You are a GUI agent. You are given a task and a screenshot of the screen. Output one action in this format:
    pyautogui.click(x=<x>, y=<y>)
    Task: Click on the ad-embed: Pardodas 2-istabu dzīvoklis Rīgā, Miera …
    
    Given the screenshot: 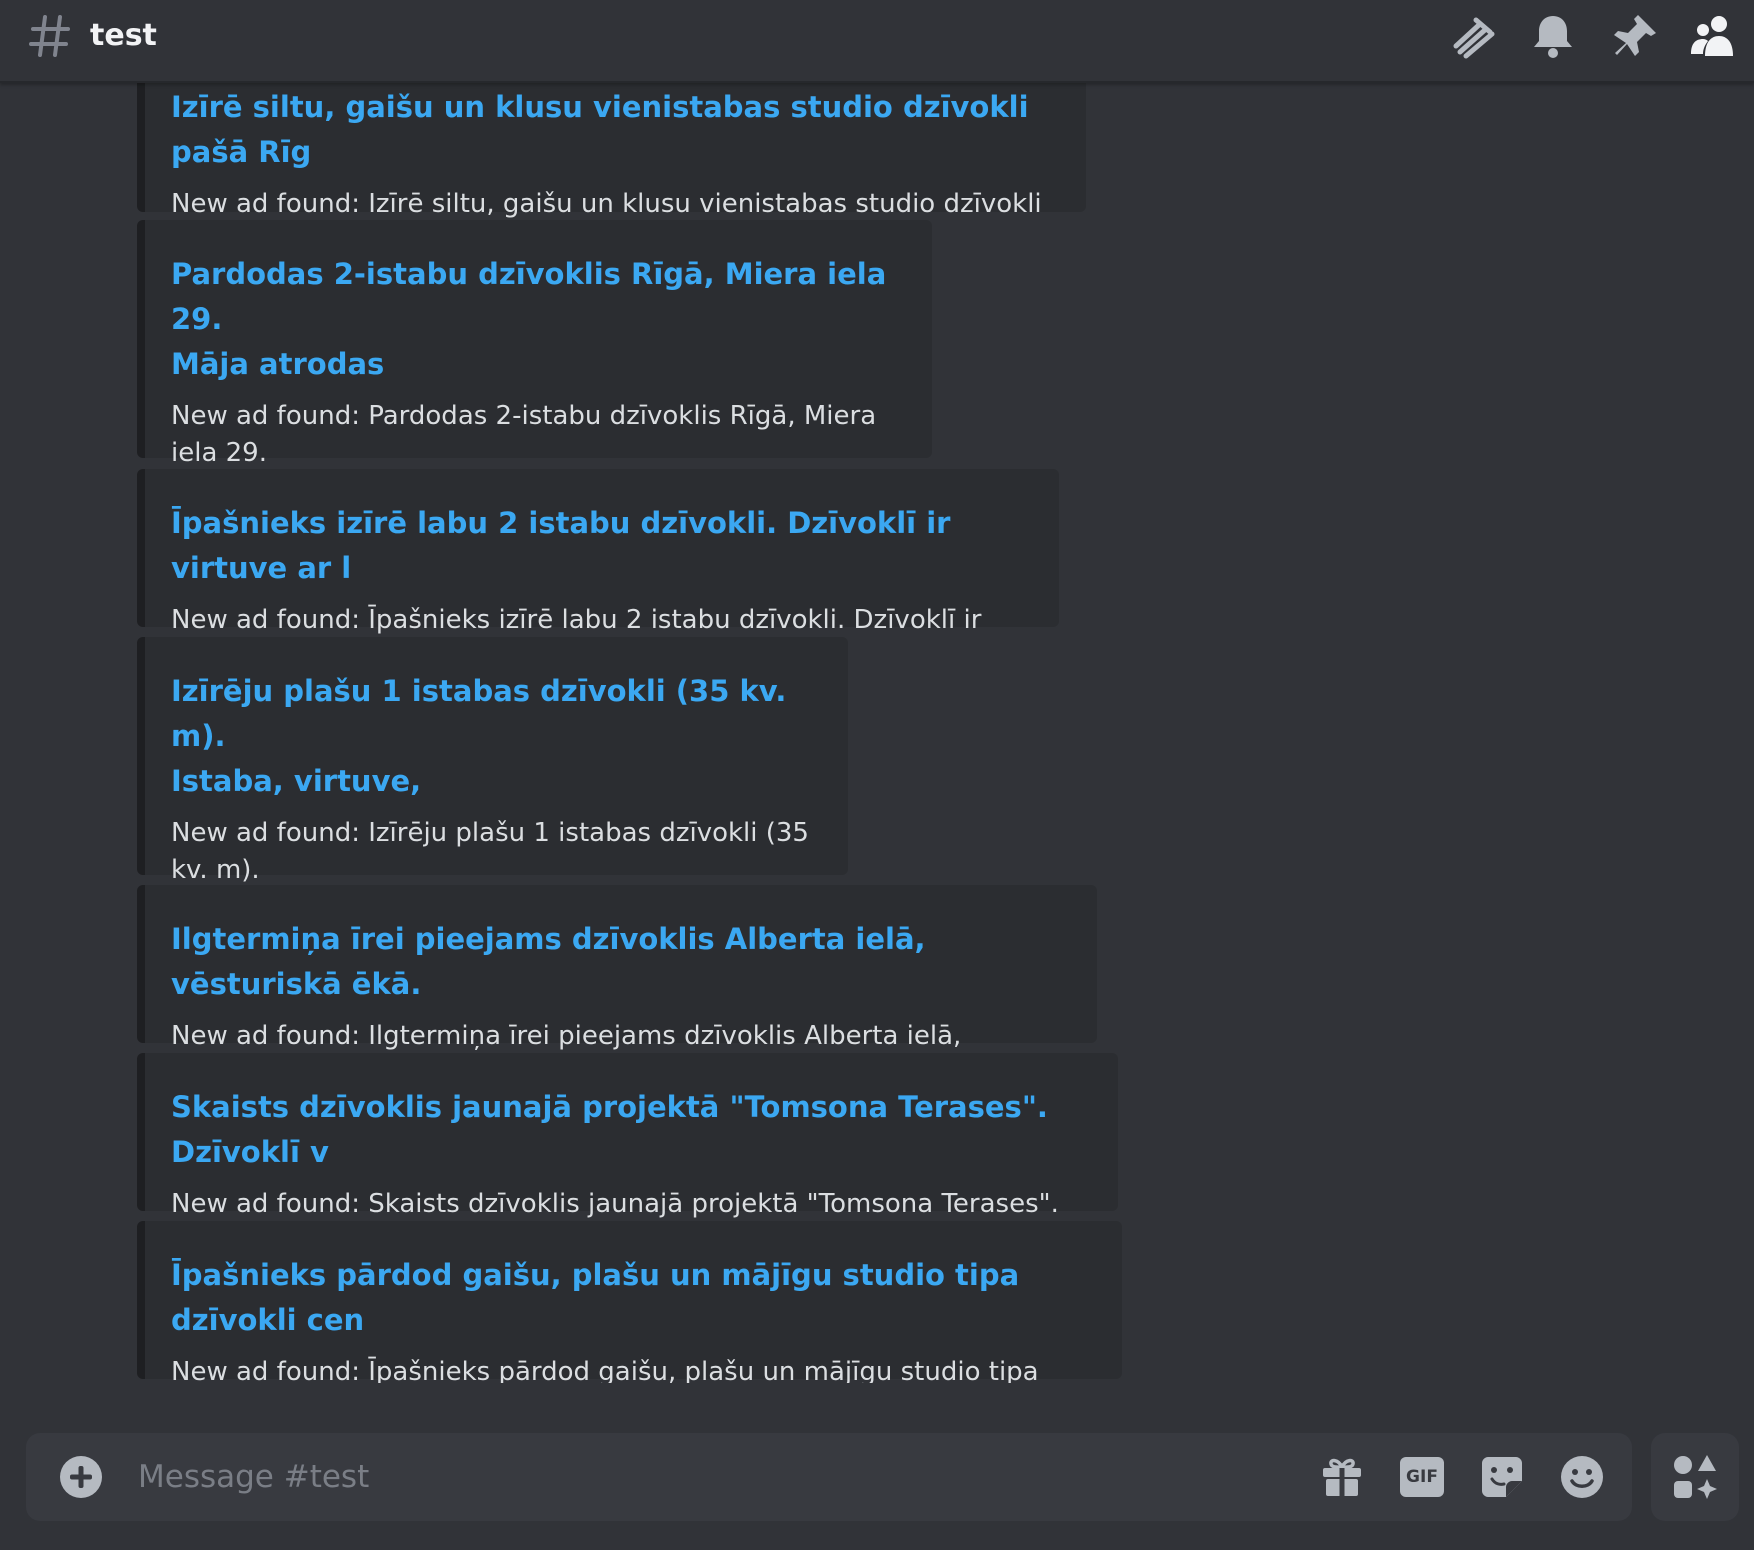 What is the action you would take?
    pyautogui.click(x=534, y=362)
    